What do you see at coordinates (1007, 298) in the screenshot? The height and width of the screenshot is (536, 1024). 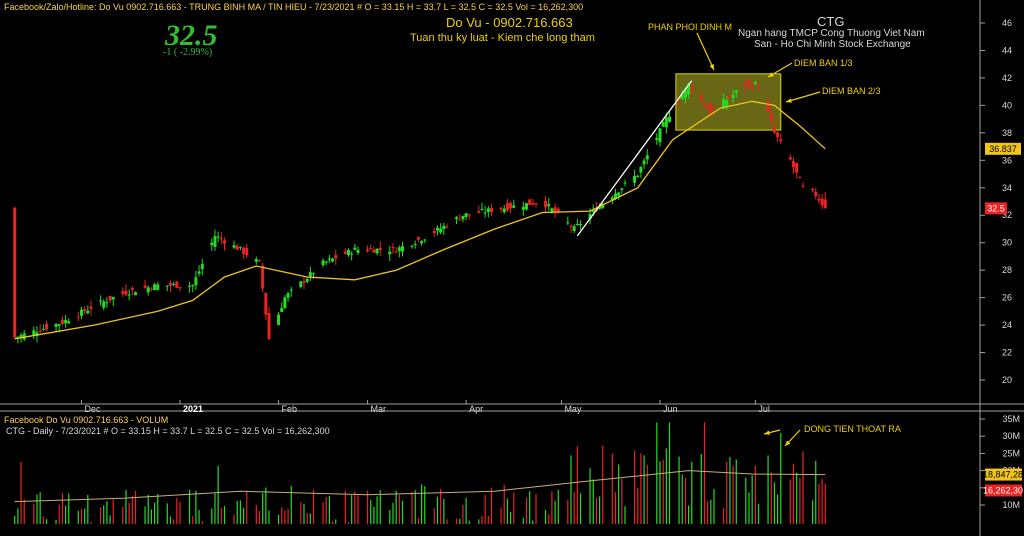 I see `y-tick-label: 26` at bounding box center [1007, 298].